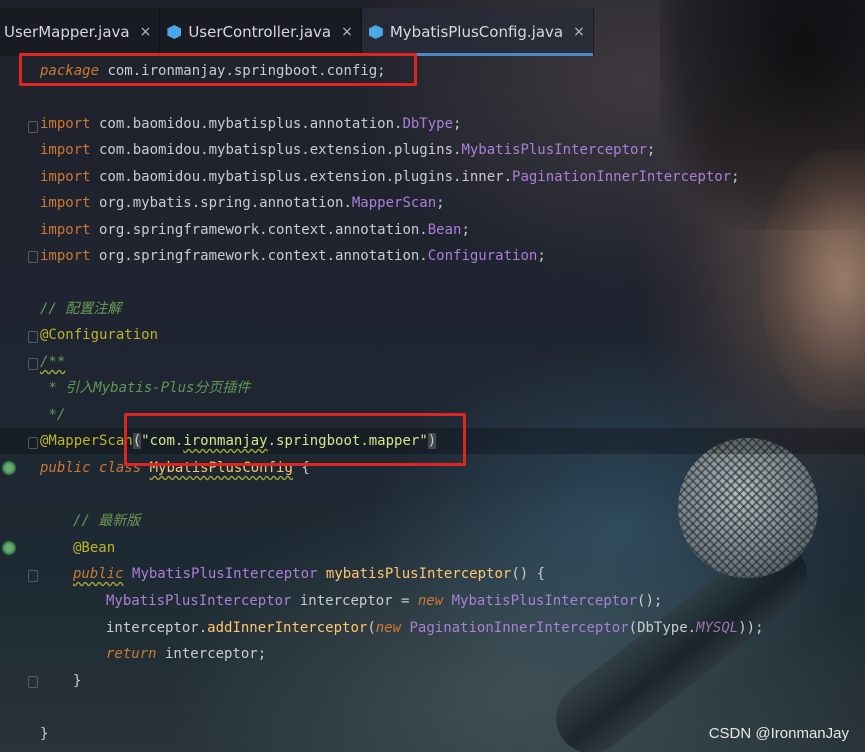 The width and height of the screenshot is (865, 752). What do you see at coordinates (650, 601) in the screenshot?
I see `punctuation: ();` at bounding box center [650, 601].